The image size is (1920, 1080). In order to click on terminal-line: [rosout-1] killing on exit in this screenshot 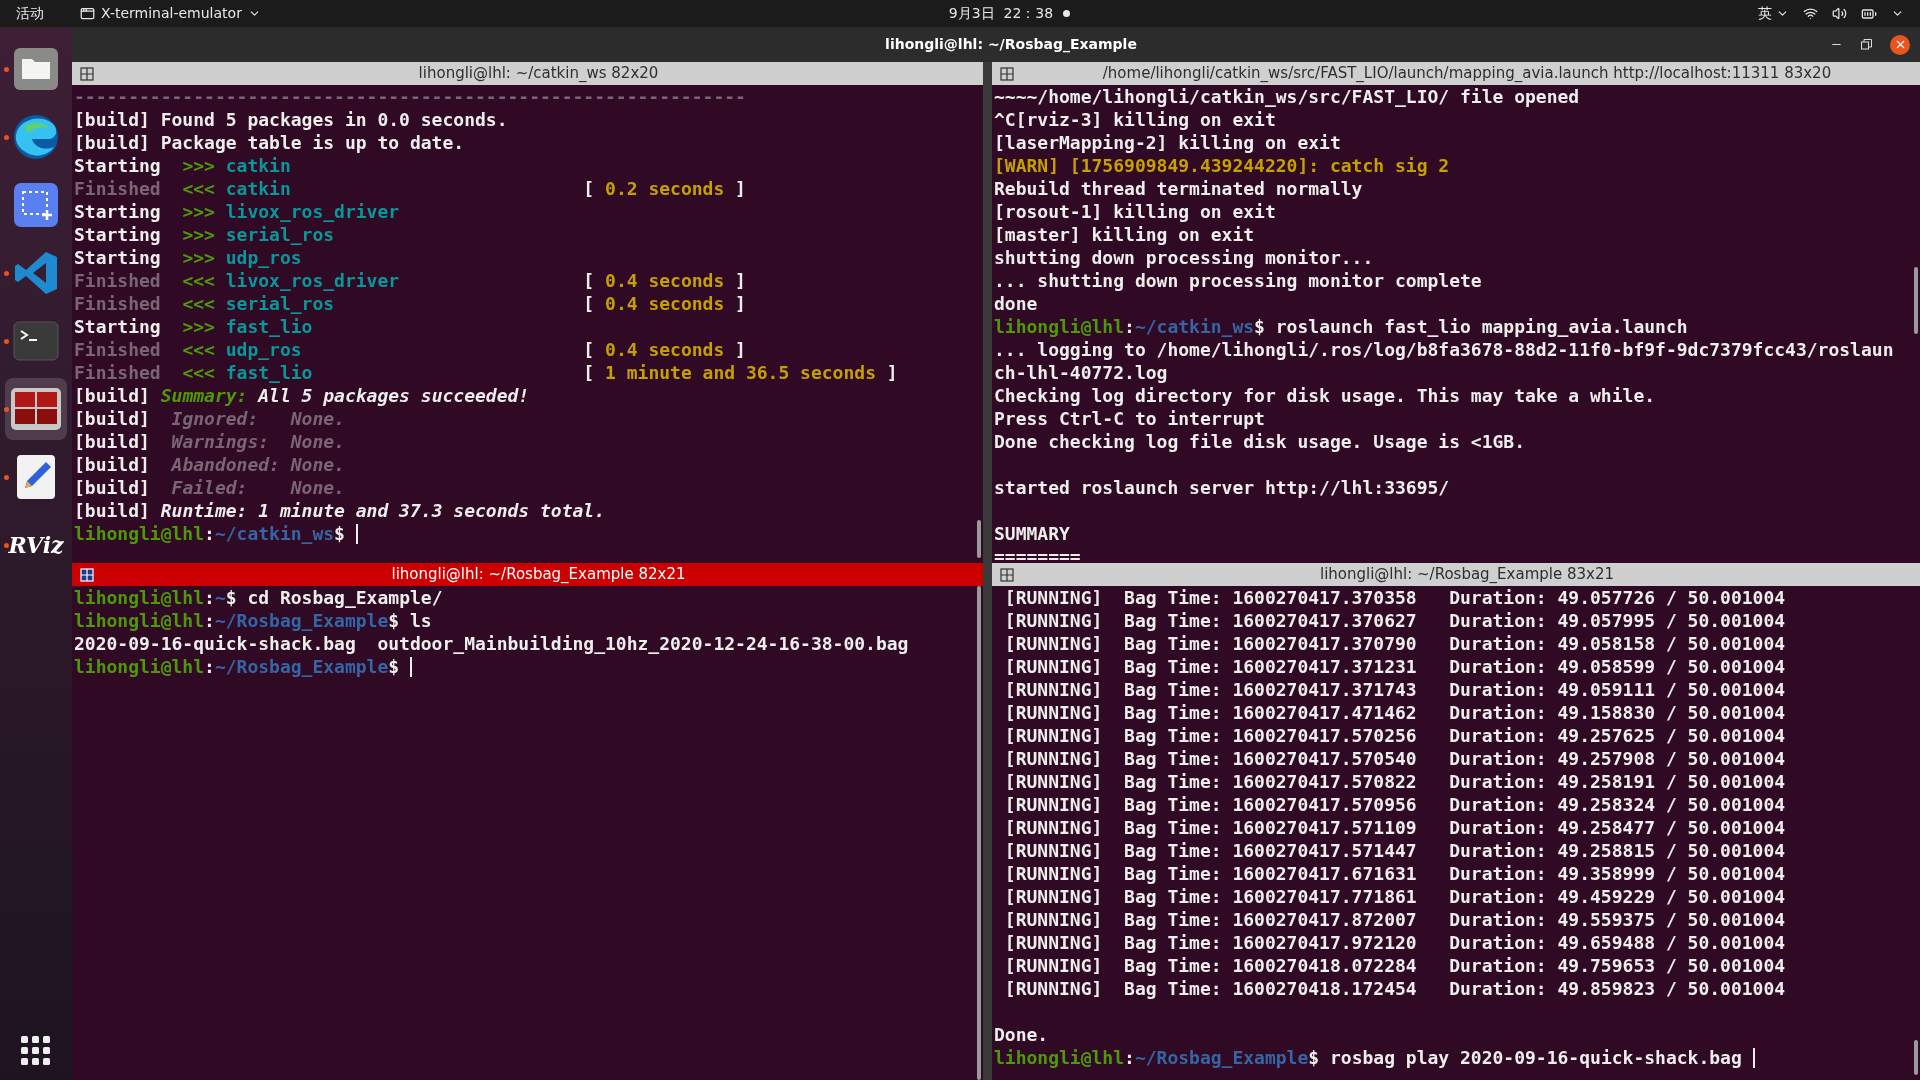, I will do `click(1135, 211)`.